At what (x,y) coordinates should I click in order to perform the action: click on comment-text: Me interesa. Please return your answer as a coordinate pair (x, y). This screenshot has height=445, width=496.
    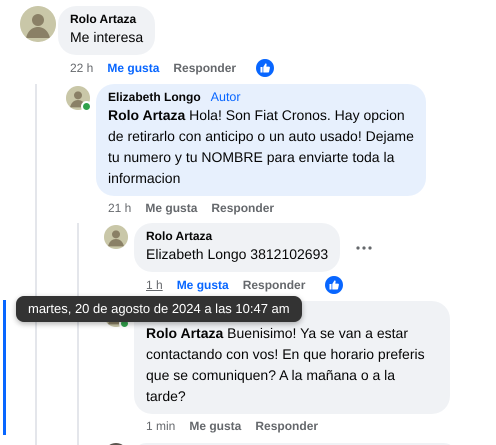
    Looking at the image, I should click on (107, 37).